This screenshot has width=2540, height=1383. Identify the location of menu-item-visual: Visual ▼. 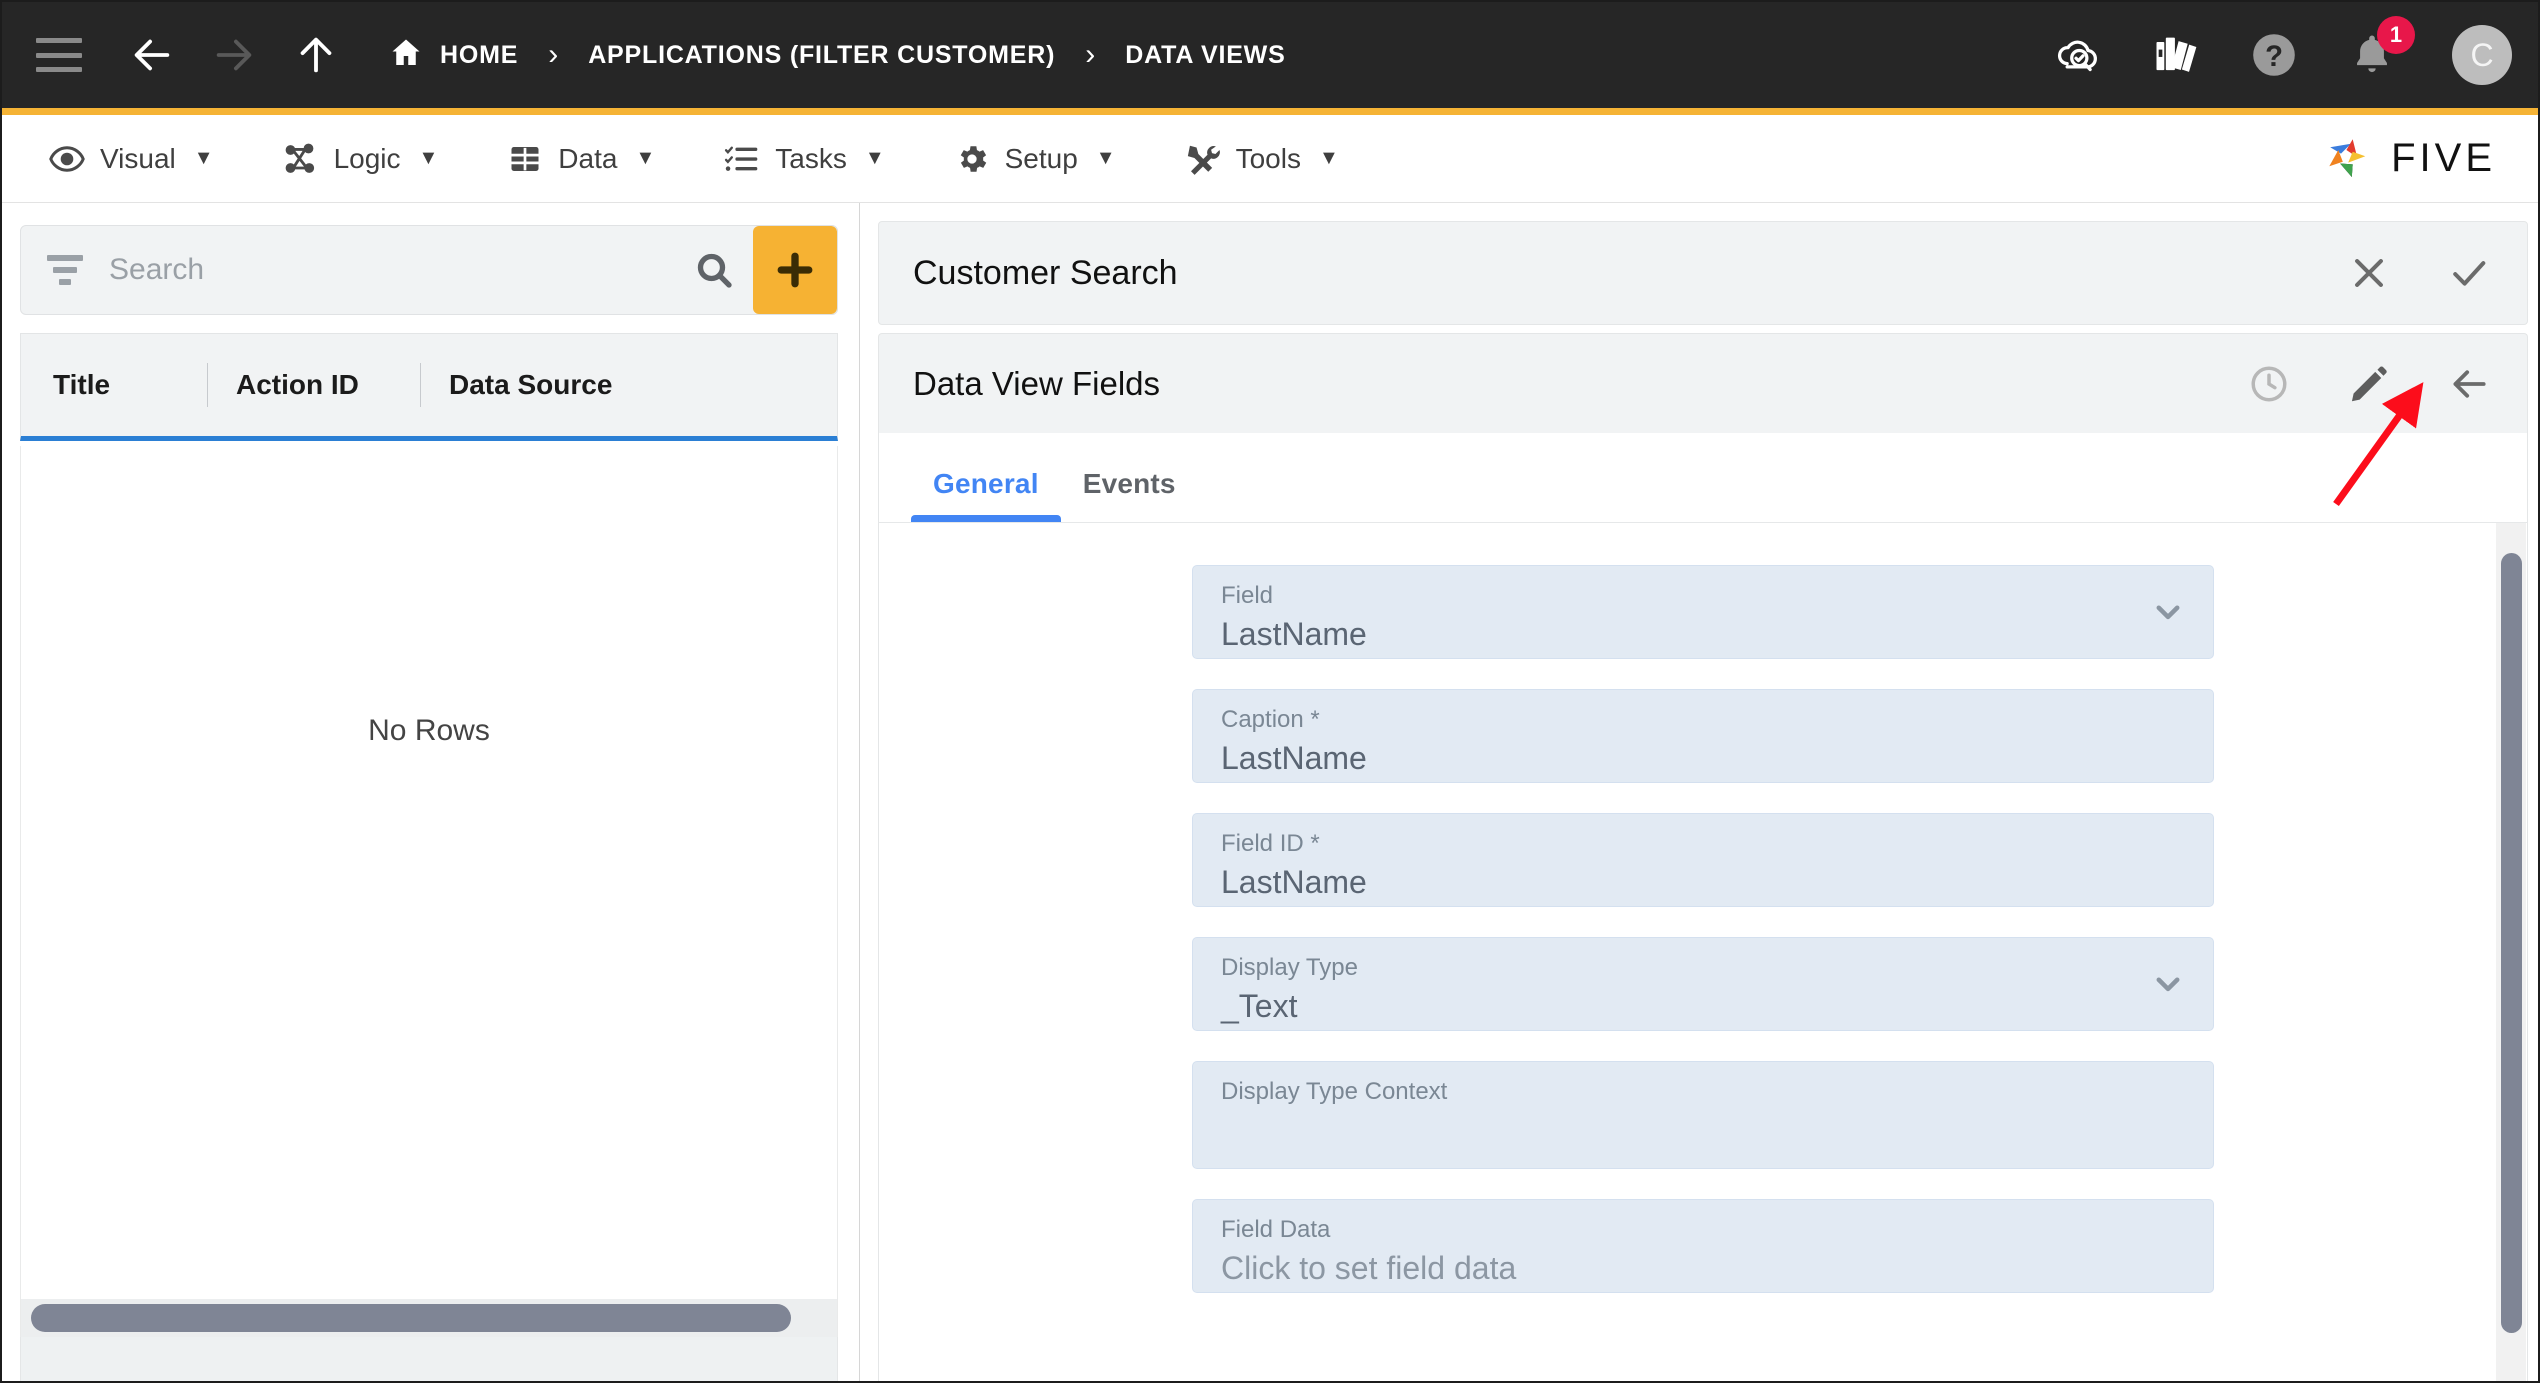
(131, 159).